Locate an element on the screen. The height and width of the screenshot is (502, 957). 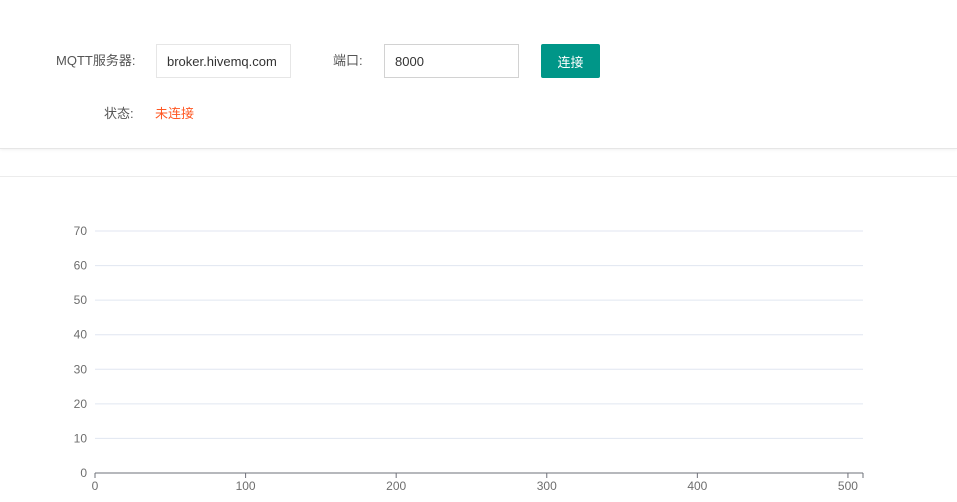
status-value: 未连接 is located at coordinates (175, 113).